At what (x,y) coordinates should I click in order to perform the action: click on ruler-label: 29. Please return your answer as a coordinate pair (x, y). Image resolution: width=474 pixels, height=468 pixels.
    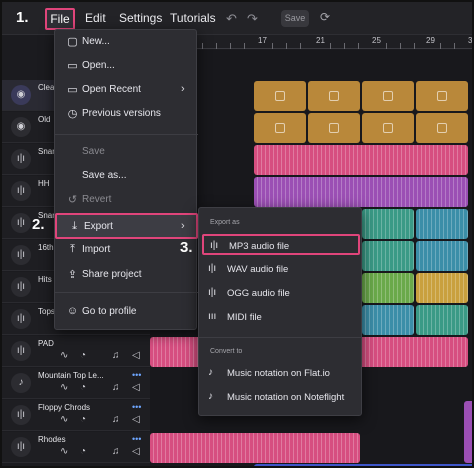
    Looking at the image, I should click on (430, 40).